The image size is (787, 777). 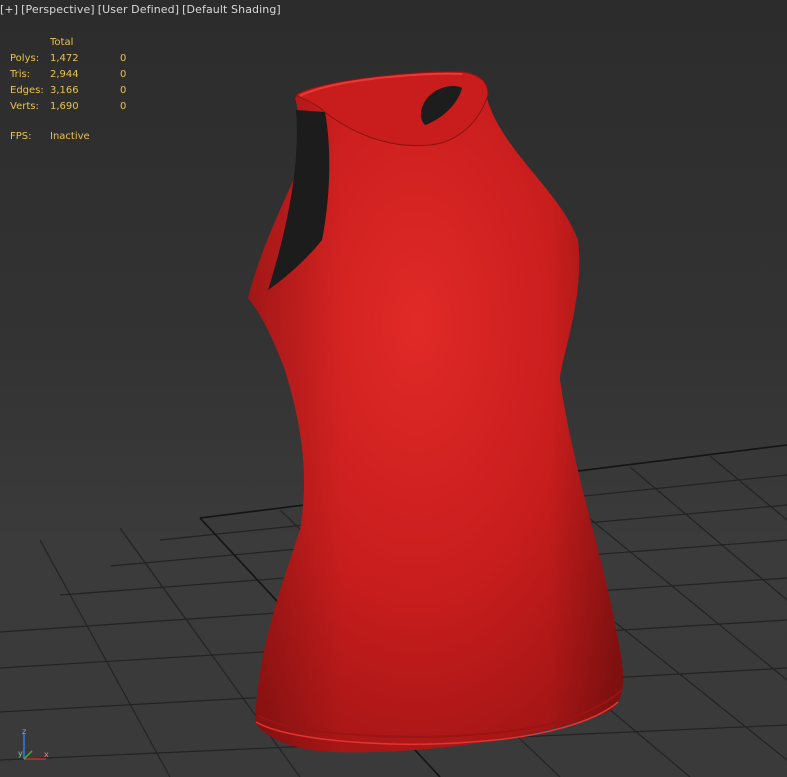 What do you see at coordinates (62, 42) in the screenshot?
I see `stats-header-total: Total` at bounding box center [62, 42].